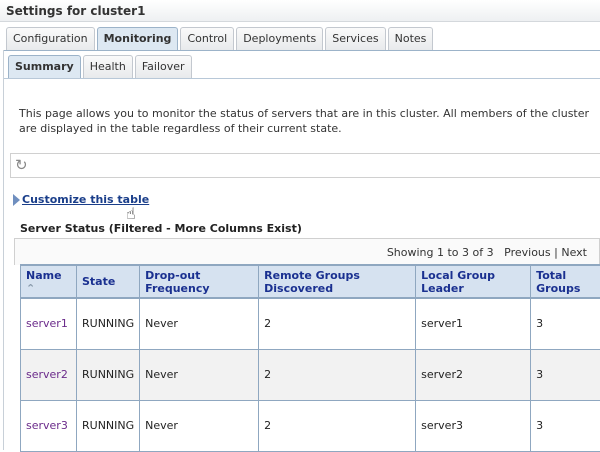  I want to click on page-title: Settings for cluster1, so click(300, 11).